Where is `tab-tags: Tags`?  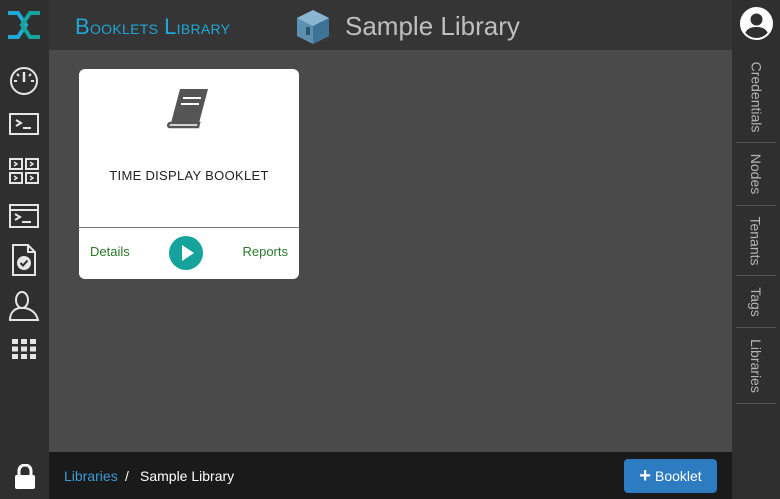
tab-tags: Tags is located at coordinates (756, 302).